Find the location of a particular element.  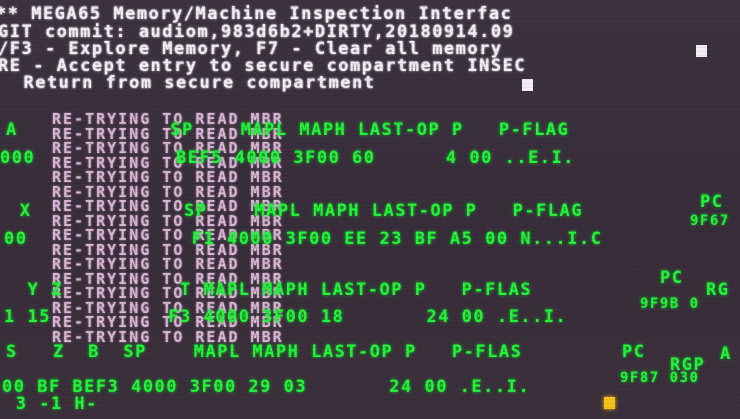

register-label: A is located at coordinates (726, 354).